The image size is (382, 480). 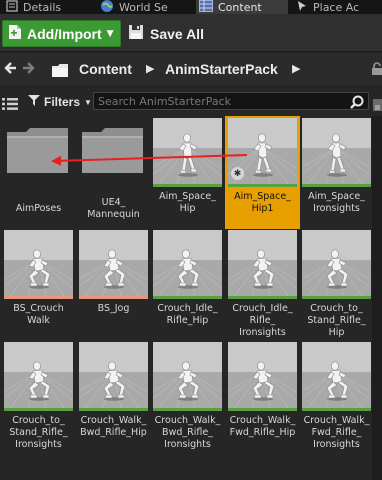 I want to click on save-search-icon, so click(x=377, y=105).